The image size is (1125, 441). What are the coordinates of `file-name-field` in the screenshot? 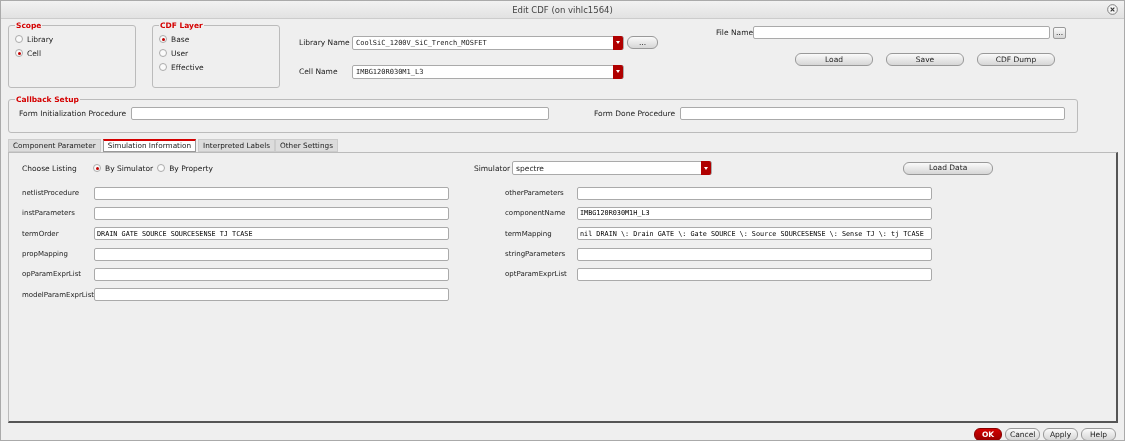 It's located at (901, 32).